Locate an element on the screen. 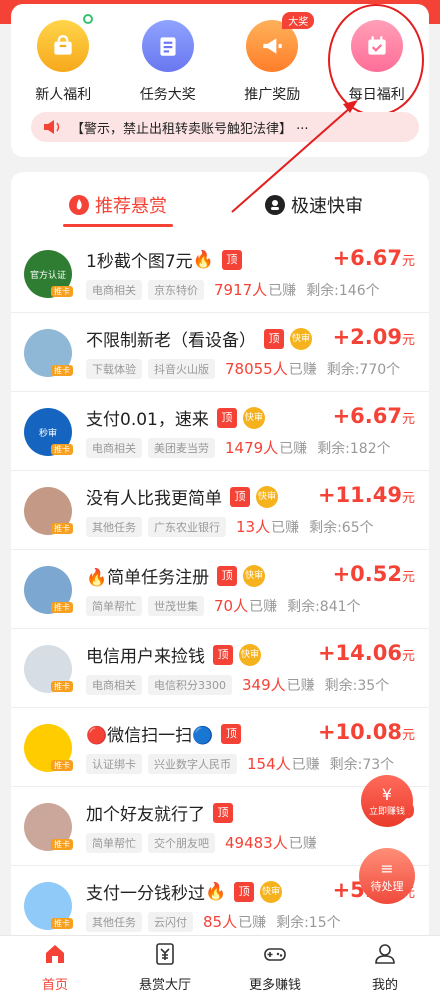 Image resolution: width=440 pixels, height=999 pixels. gamepad-icon is located at coordinates (275, 954).